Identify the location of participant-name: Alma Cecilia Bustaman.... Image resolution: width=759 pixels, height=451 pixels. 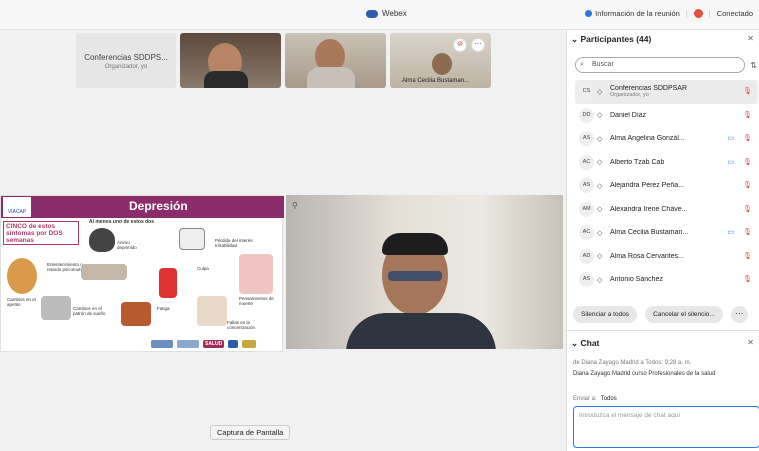
(649, 233).